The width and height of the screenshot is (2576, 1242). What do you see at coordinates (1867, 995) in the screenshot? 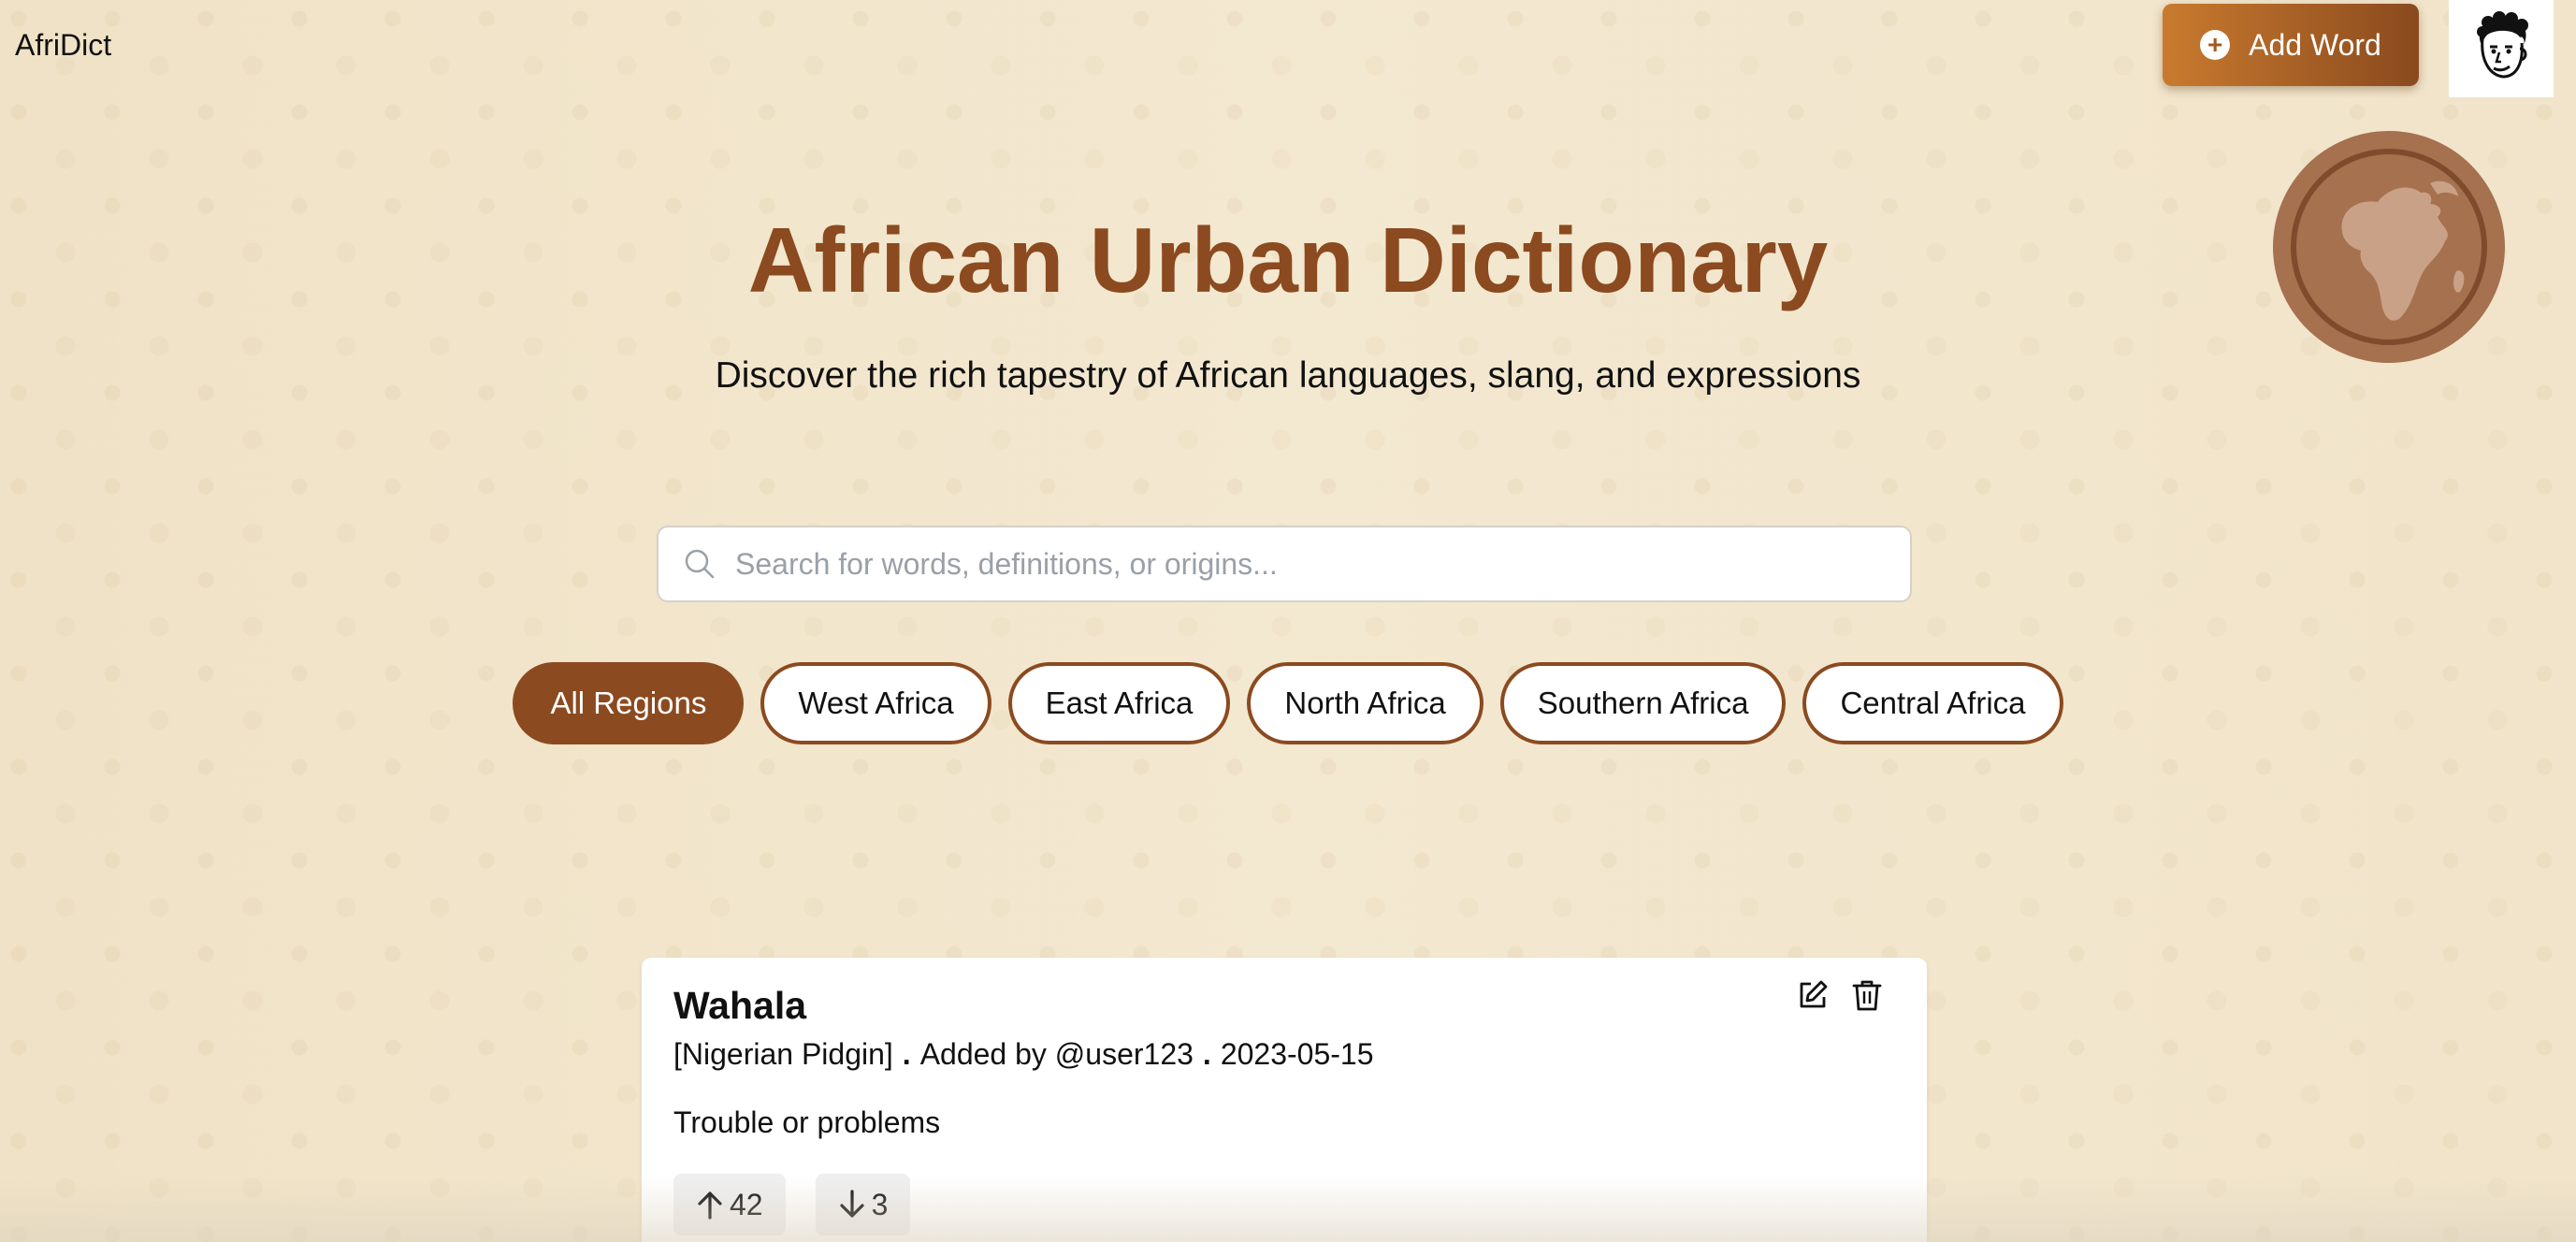
I see `trash-icon` at bounding box center [1867, 995].